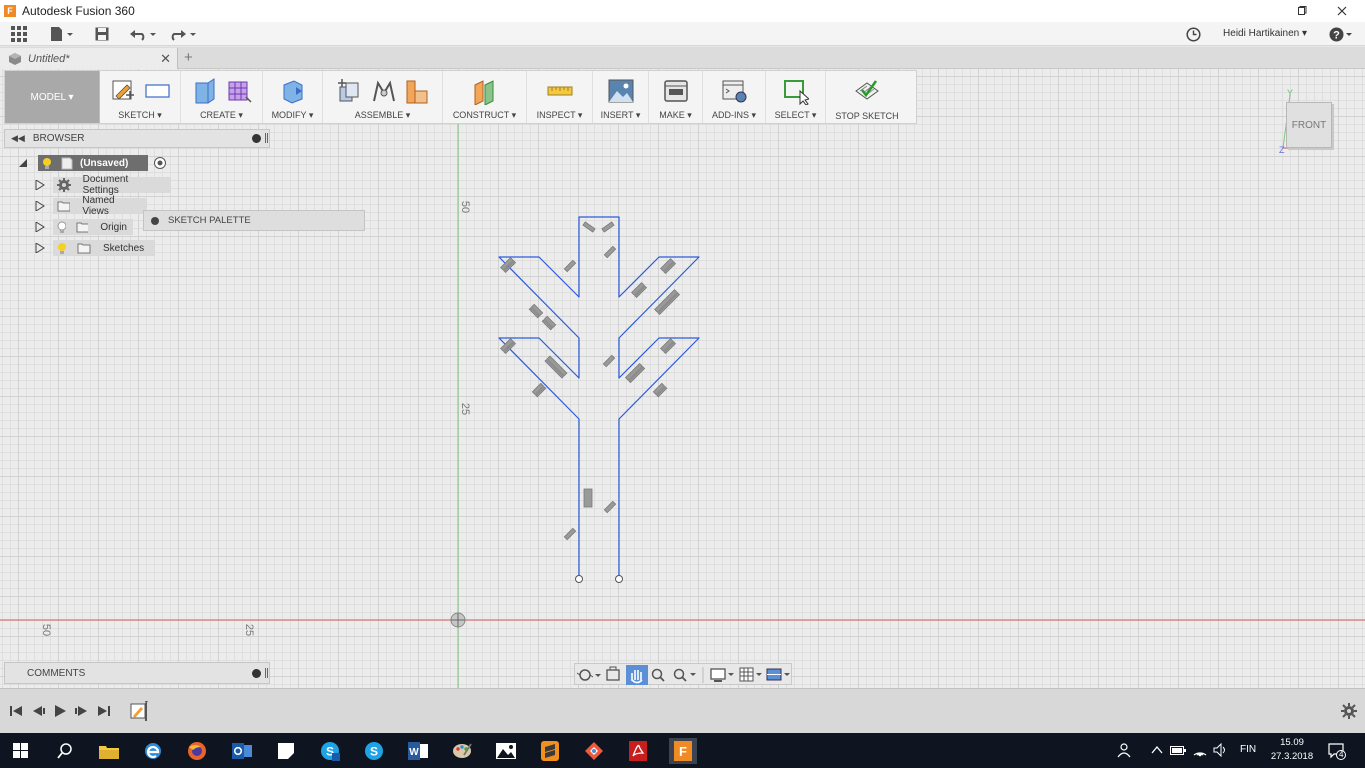 This screenshot has height=768, width=1365. I want to click on browser-item-sketches: Sketches, so click(95, 248).